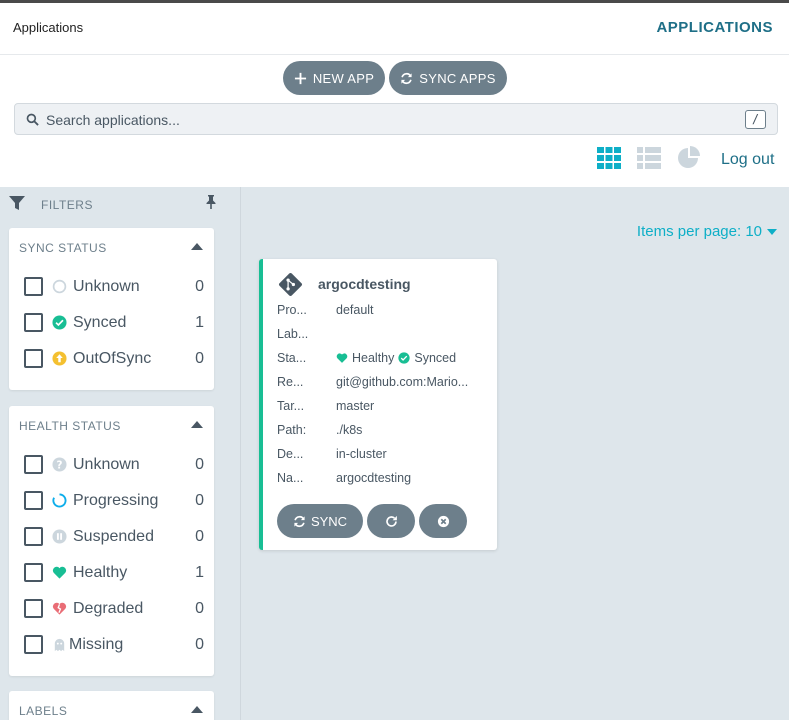 This screenshot has width=789, height=720. Describe the element at coordinates (59, 358) in the screenshot. I see `arrow-up-circle-icon` at that location.